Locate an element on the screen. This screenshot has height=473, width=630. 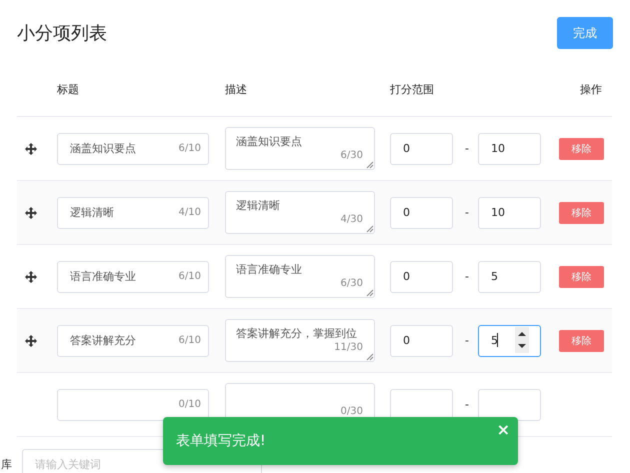
character-count: 0/10 is located at coordinates (189, 404).